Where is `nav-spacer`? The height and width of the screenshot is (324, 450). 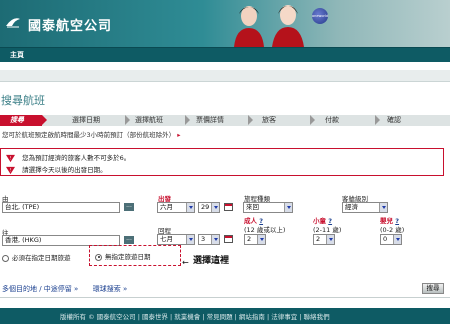 nav-spacer is located at coordinates (225, 66).